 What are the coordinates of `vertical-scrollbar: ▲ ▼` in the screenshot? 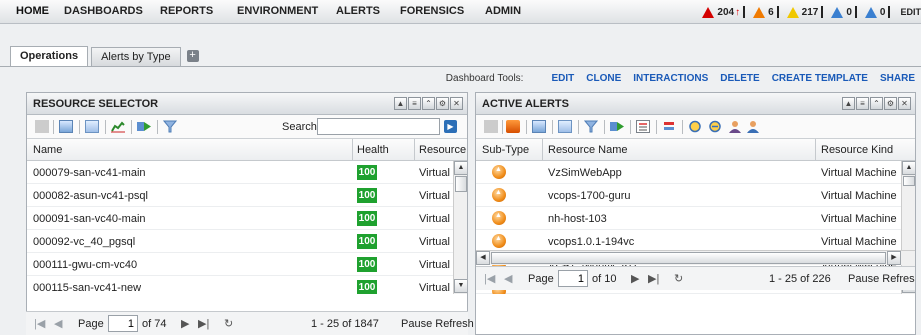 It's located at (460, 227).